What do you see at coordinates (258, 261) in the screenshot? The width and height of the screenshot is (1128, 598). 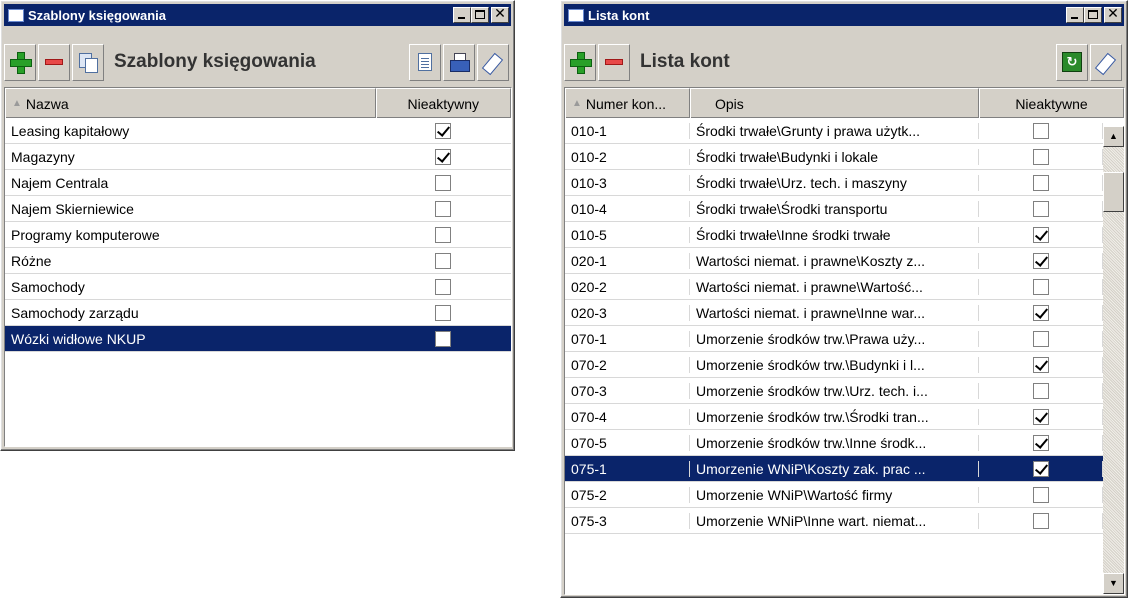 I see `table-row: Różne` at bounding box center [258, 261].